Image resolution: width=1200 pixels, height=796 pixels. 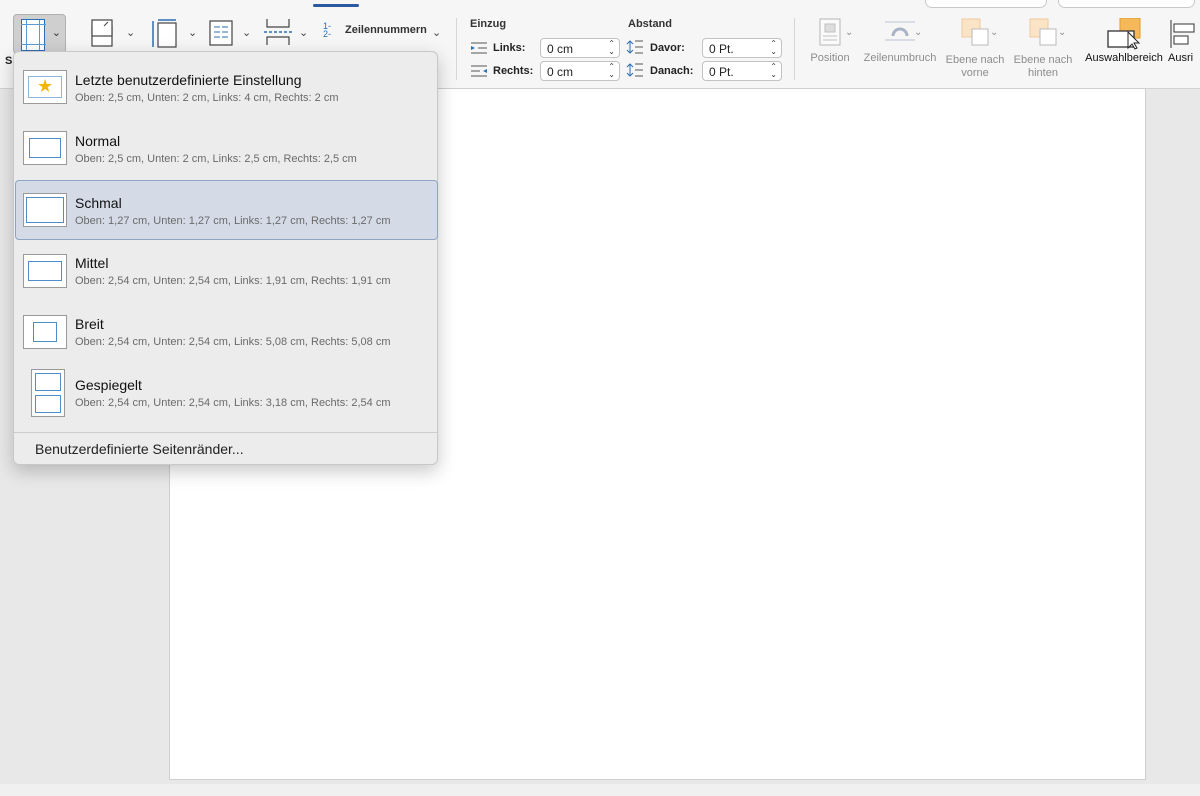 What do you see at coordinates (650, 24) in the screenshot?
I see `spacing-group-title: Abstand` at bounding box center [650, 24].